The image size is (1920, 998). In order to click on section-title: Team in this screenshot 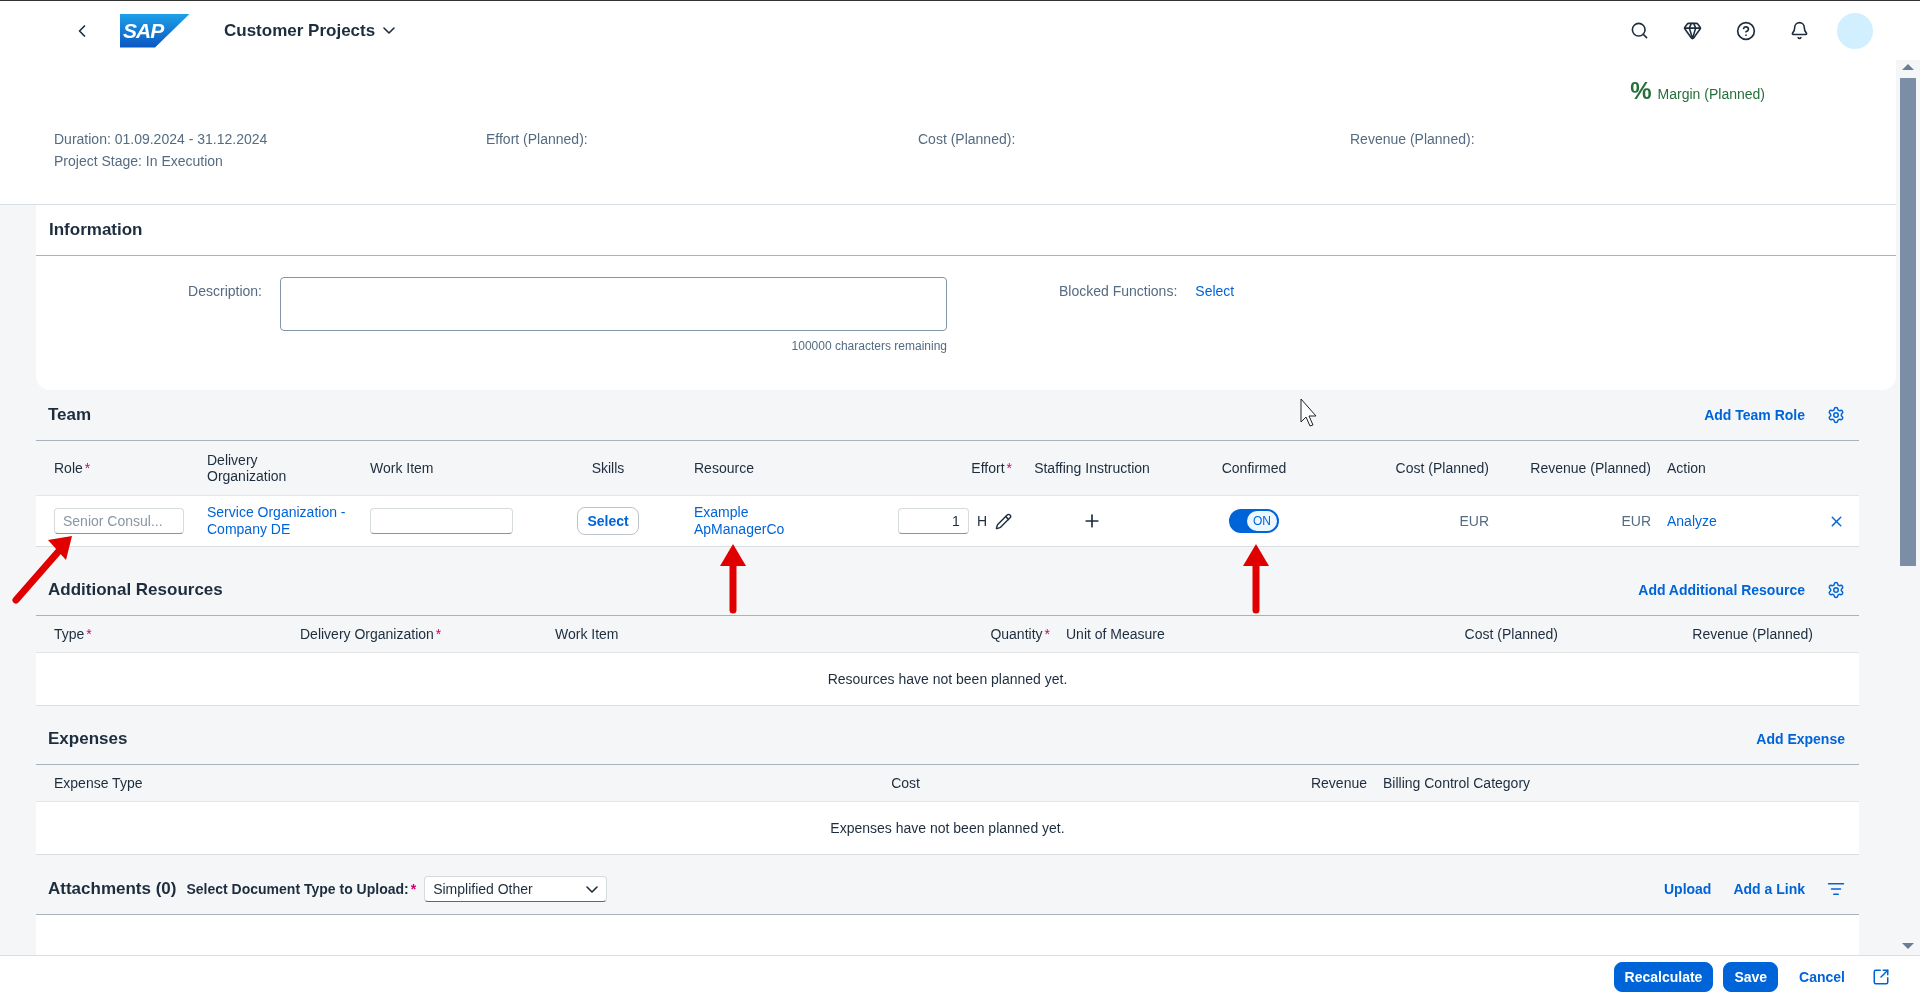, I will do `click(70, 415)`.